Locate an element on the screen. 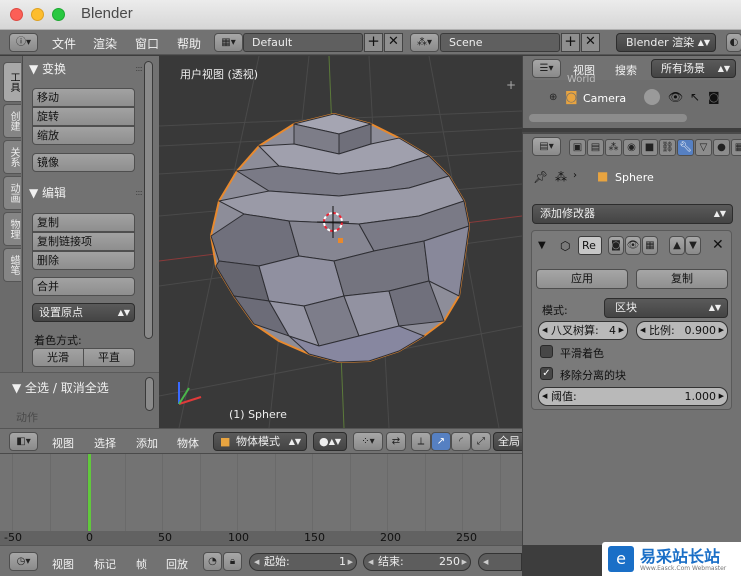 This screenshot has width=741, height=576. manipulator-toggle-icon: ⇄ is located at coordinates (396, 441).